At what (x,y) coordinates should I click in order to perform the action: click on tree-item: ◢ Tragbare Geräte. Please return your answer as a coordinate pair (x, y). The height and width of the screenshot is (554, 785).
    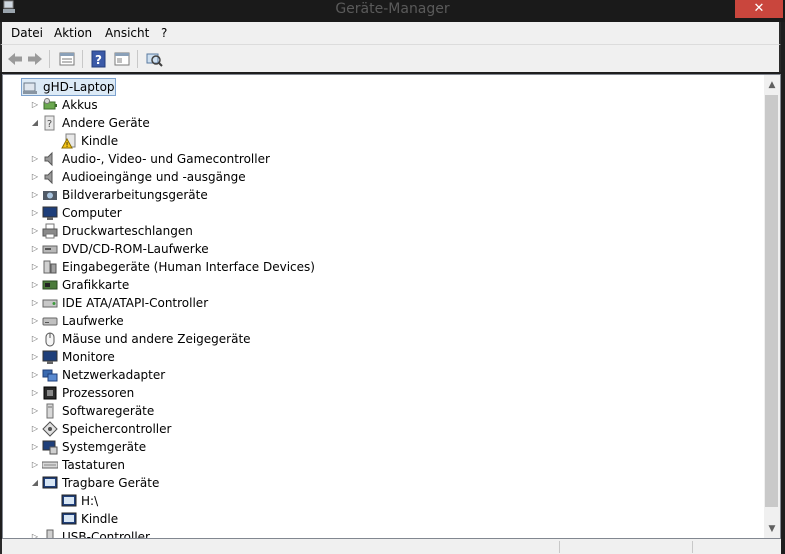
    Looking at the image, I should click on (383, 483).